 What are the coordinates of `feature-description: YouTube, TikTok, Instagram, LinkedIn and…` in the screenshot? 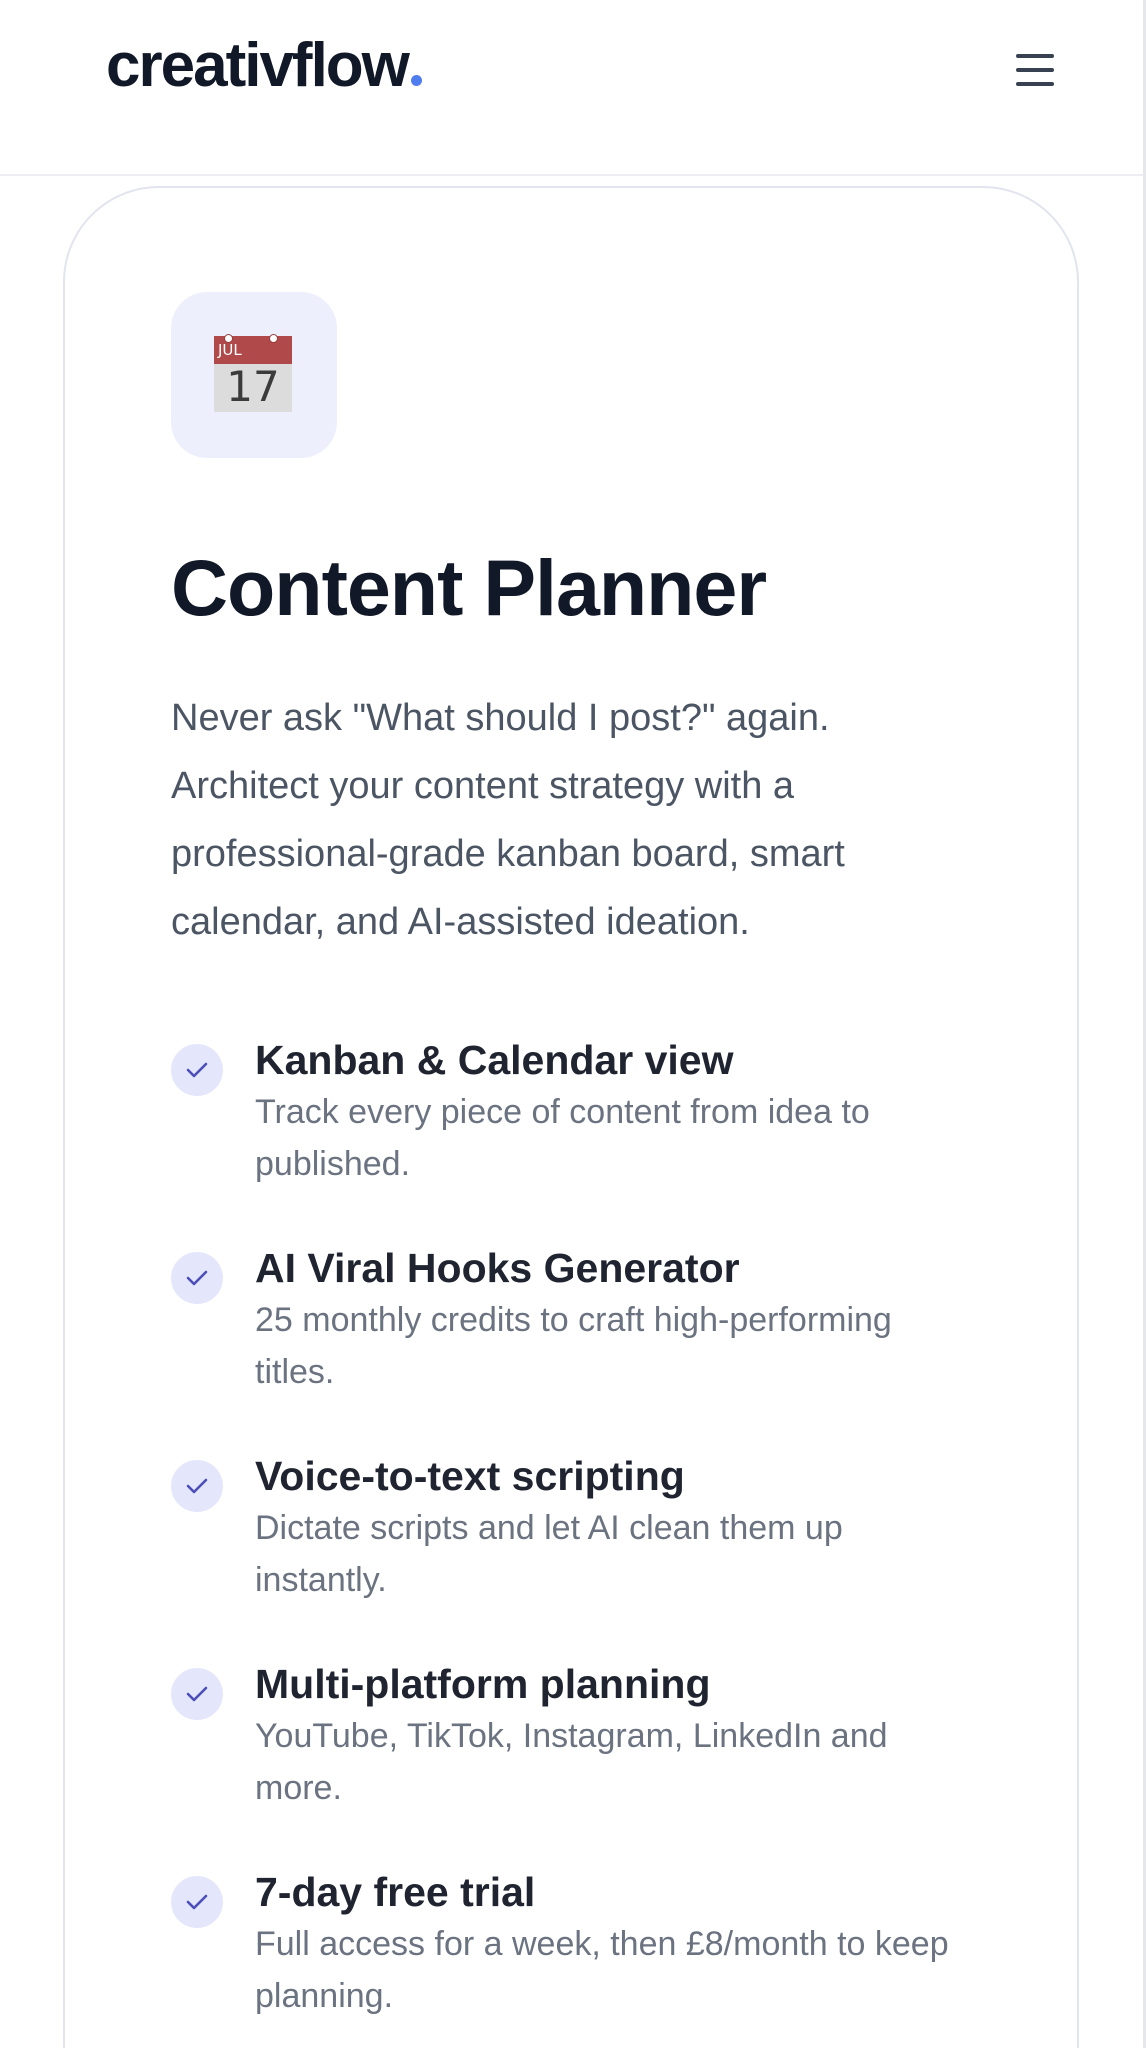 It's located at (571, 1762).